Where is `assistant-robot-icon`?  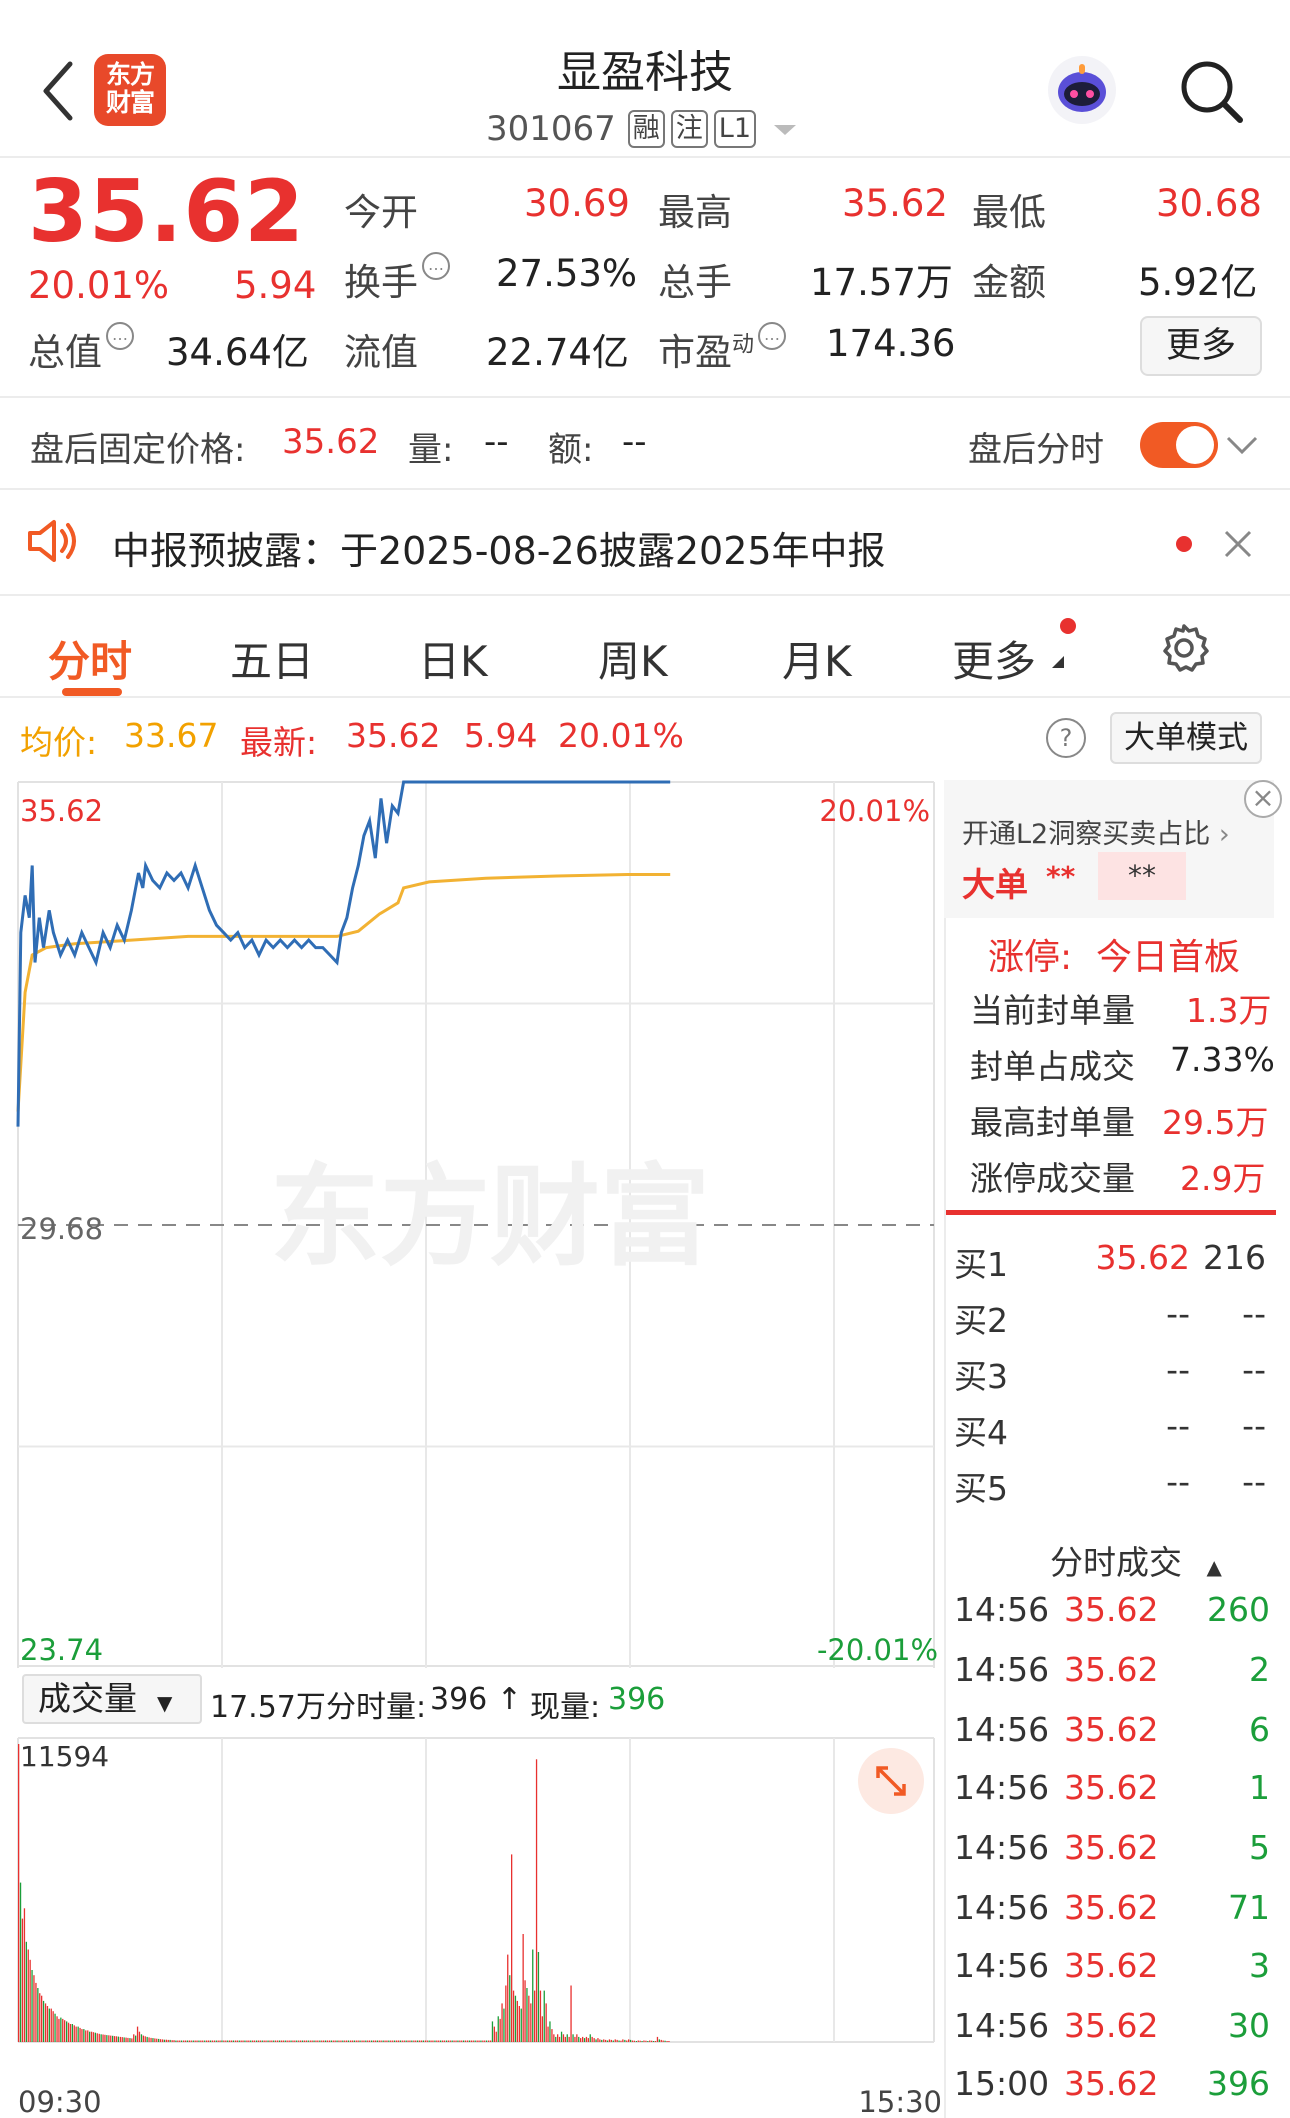 assistant-robot-icon is located at coordinates (1082, 90).